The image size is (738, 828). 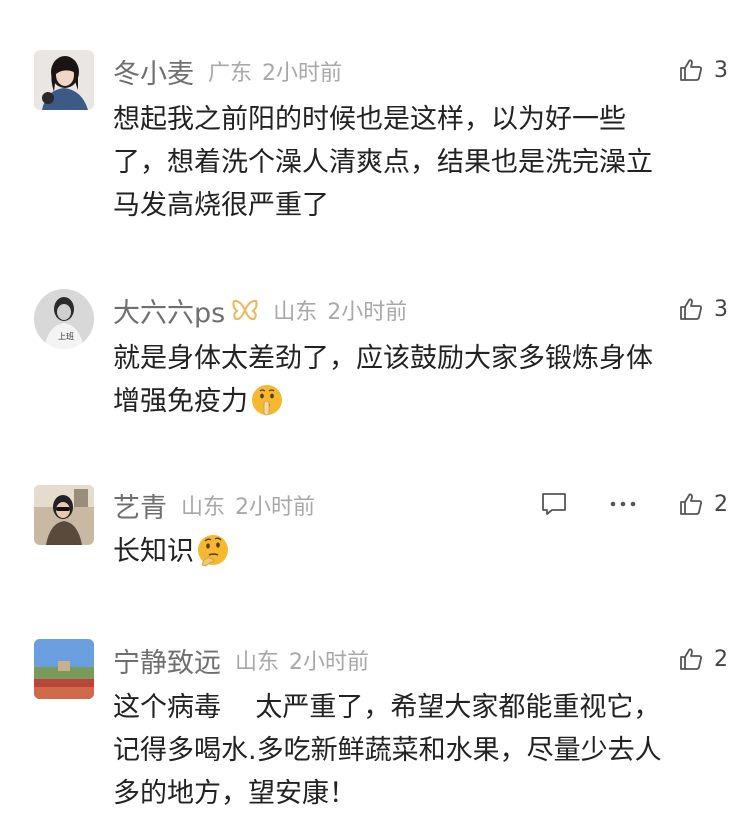 I want to click on comment-meta: 宁静致远 山东 2小时前, so click(x=241, y=660).